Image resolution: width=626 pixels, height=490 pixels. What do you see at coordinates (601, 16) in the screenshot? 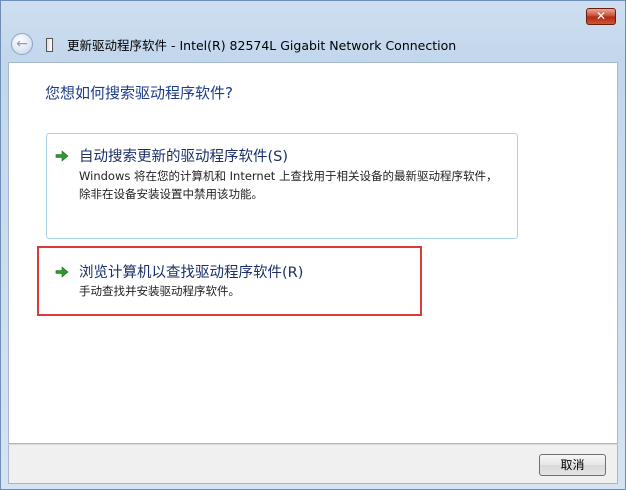
I see `close-button: ✕` at bounding box center [601, 16].